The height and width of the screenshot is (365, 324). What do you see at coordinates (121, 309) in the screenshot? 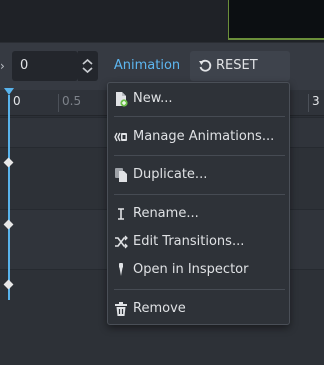
I see `trash-icon` at bounding box center [121, 309].